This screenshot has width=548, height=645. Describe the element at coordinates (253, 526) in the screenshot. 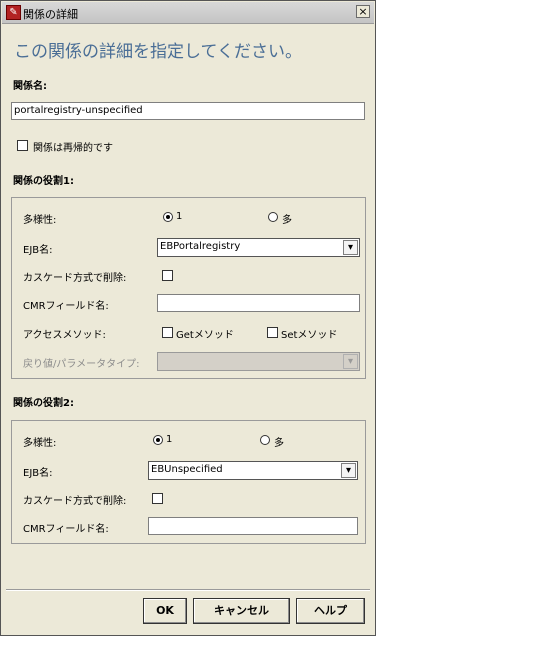

I see `role2-cmr-input` at that location.